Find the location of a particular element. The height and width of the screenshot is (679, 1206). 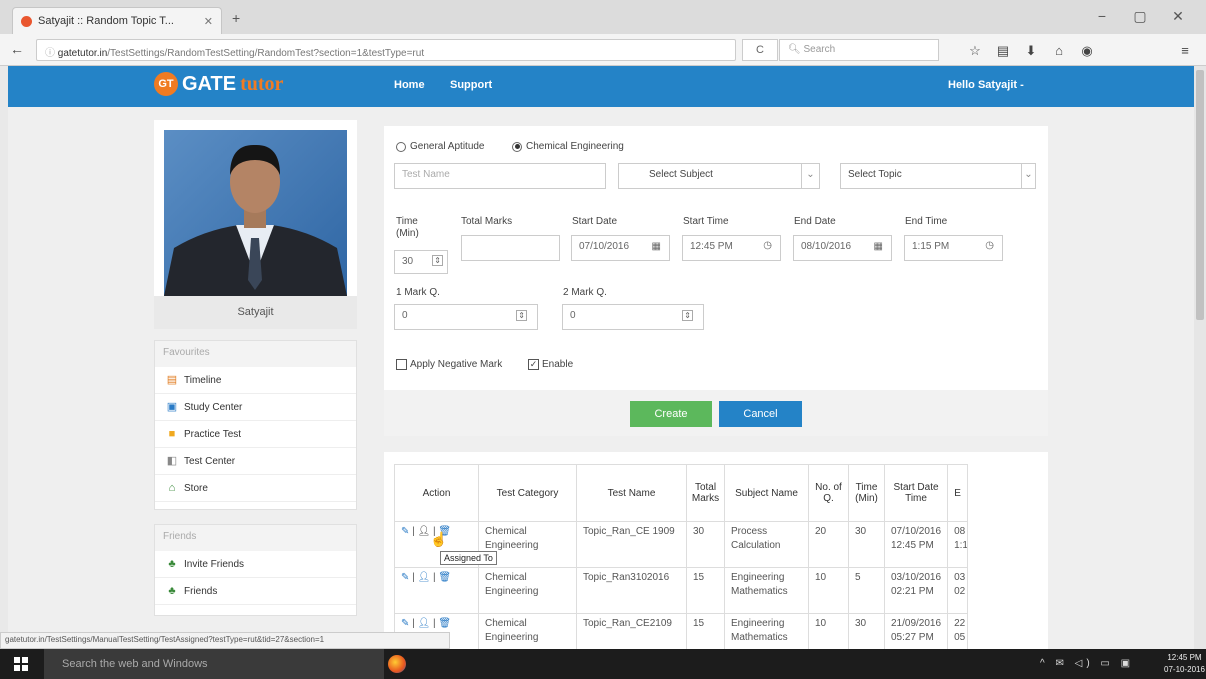

system-tray-icons: ^ ✉ ◁) ▭ ▣ is located at coordinates (1087, 663).